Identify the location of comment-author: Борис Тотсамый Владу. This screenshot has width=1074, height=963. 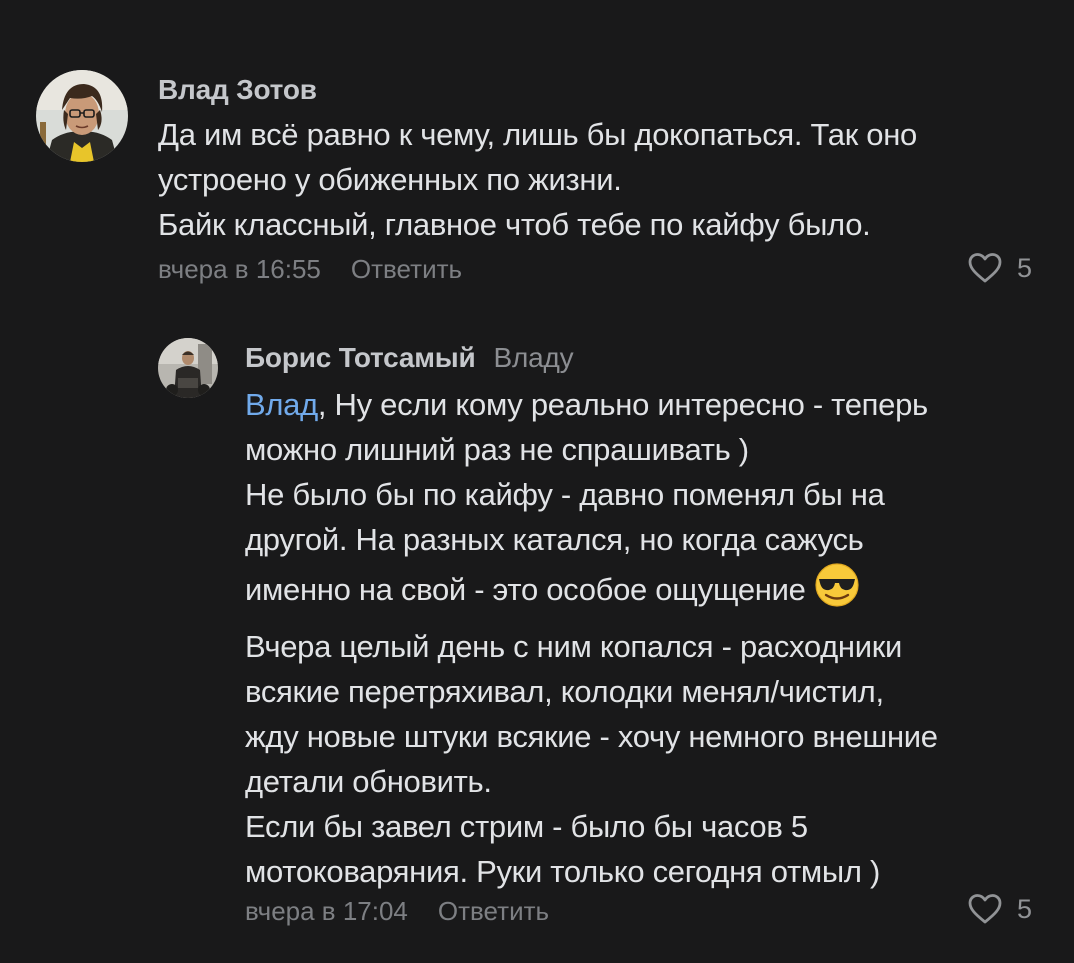
(409, 358).